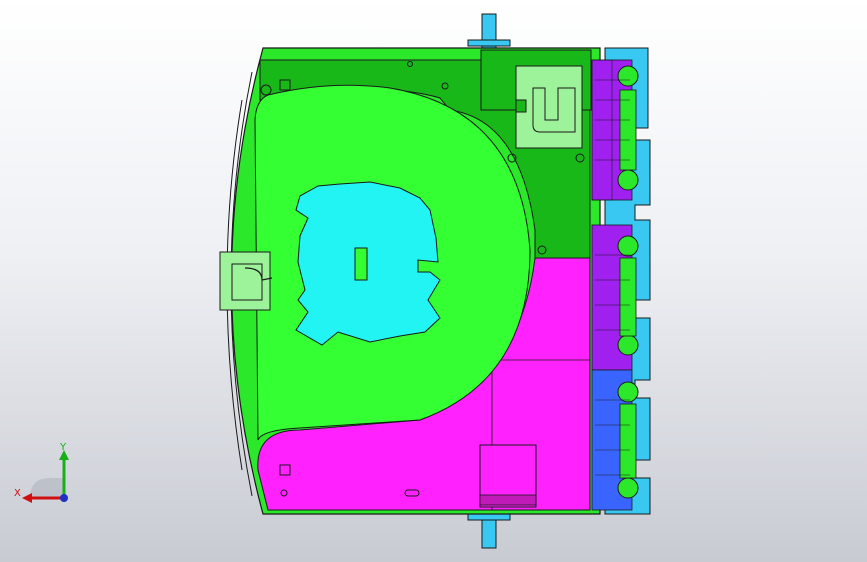  Describe the element at coordinates (489, 32) in the screenshot. I see `top-pin` at that location.